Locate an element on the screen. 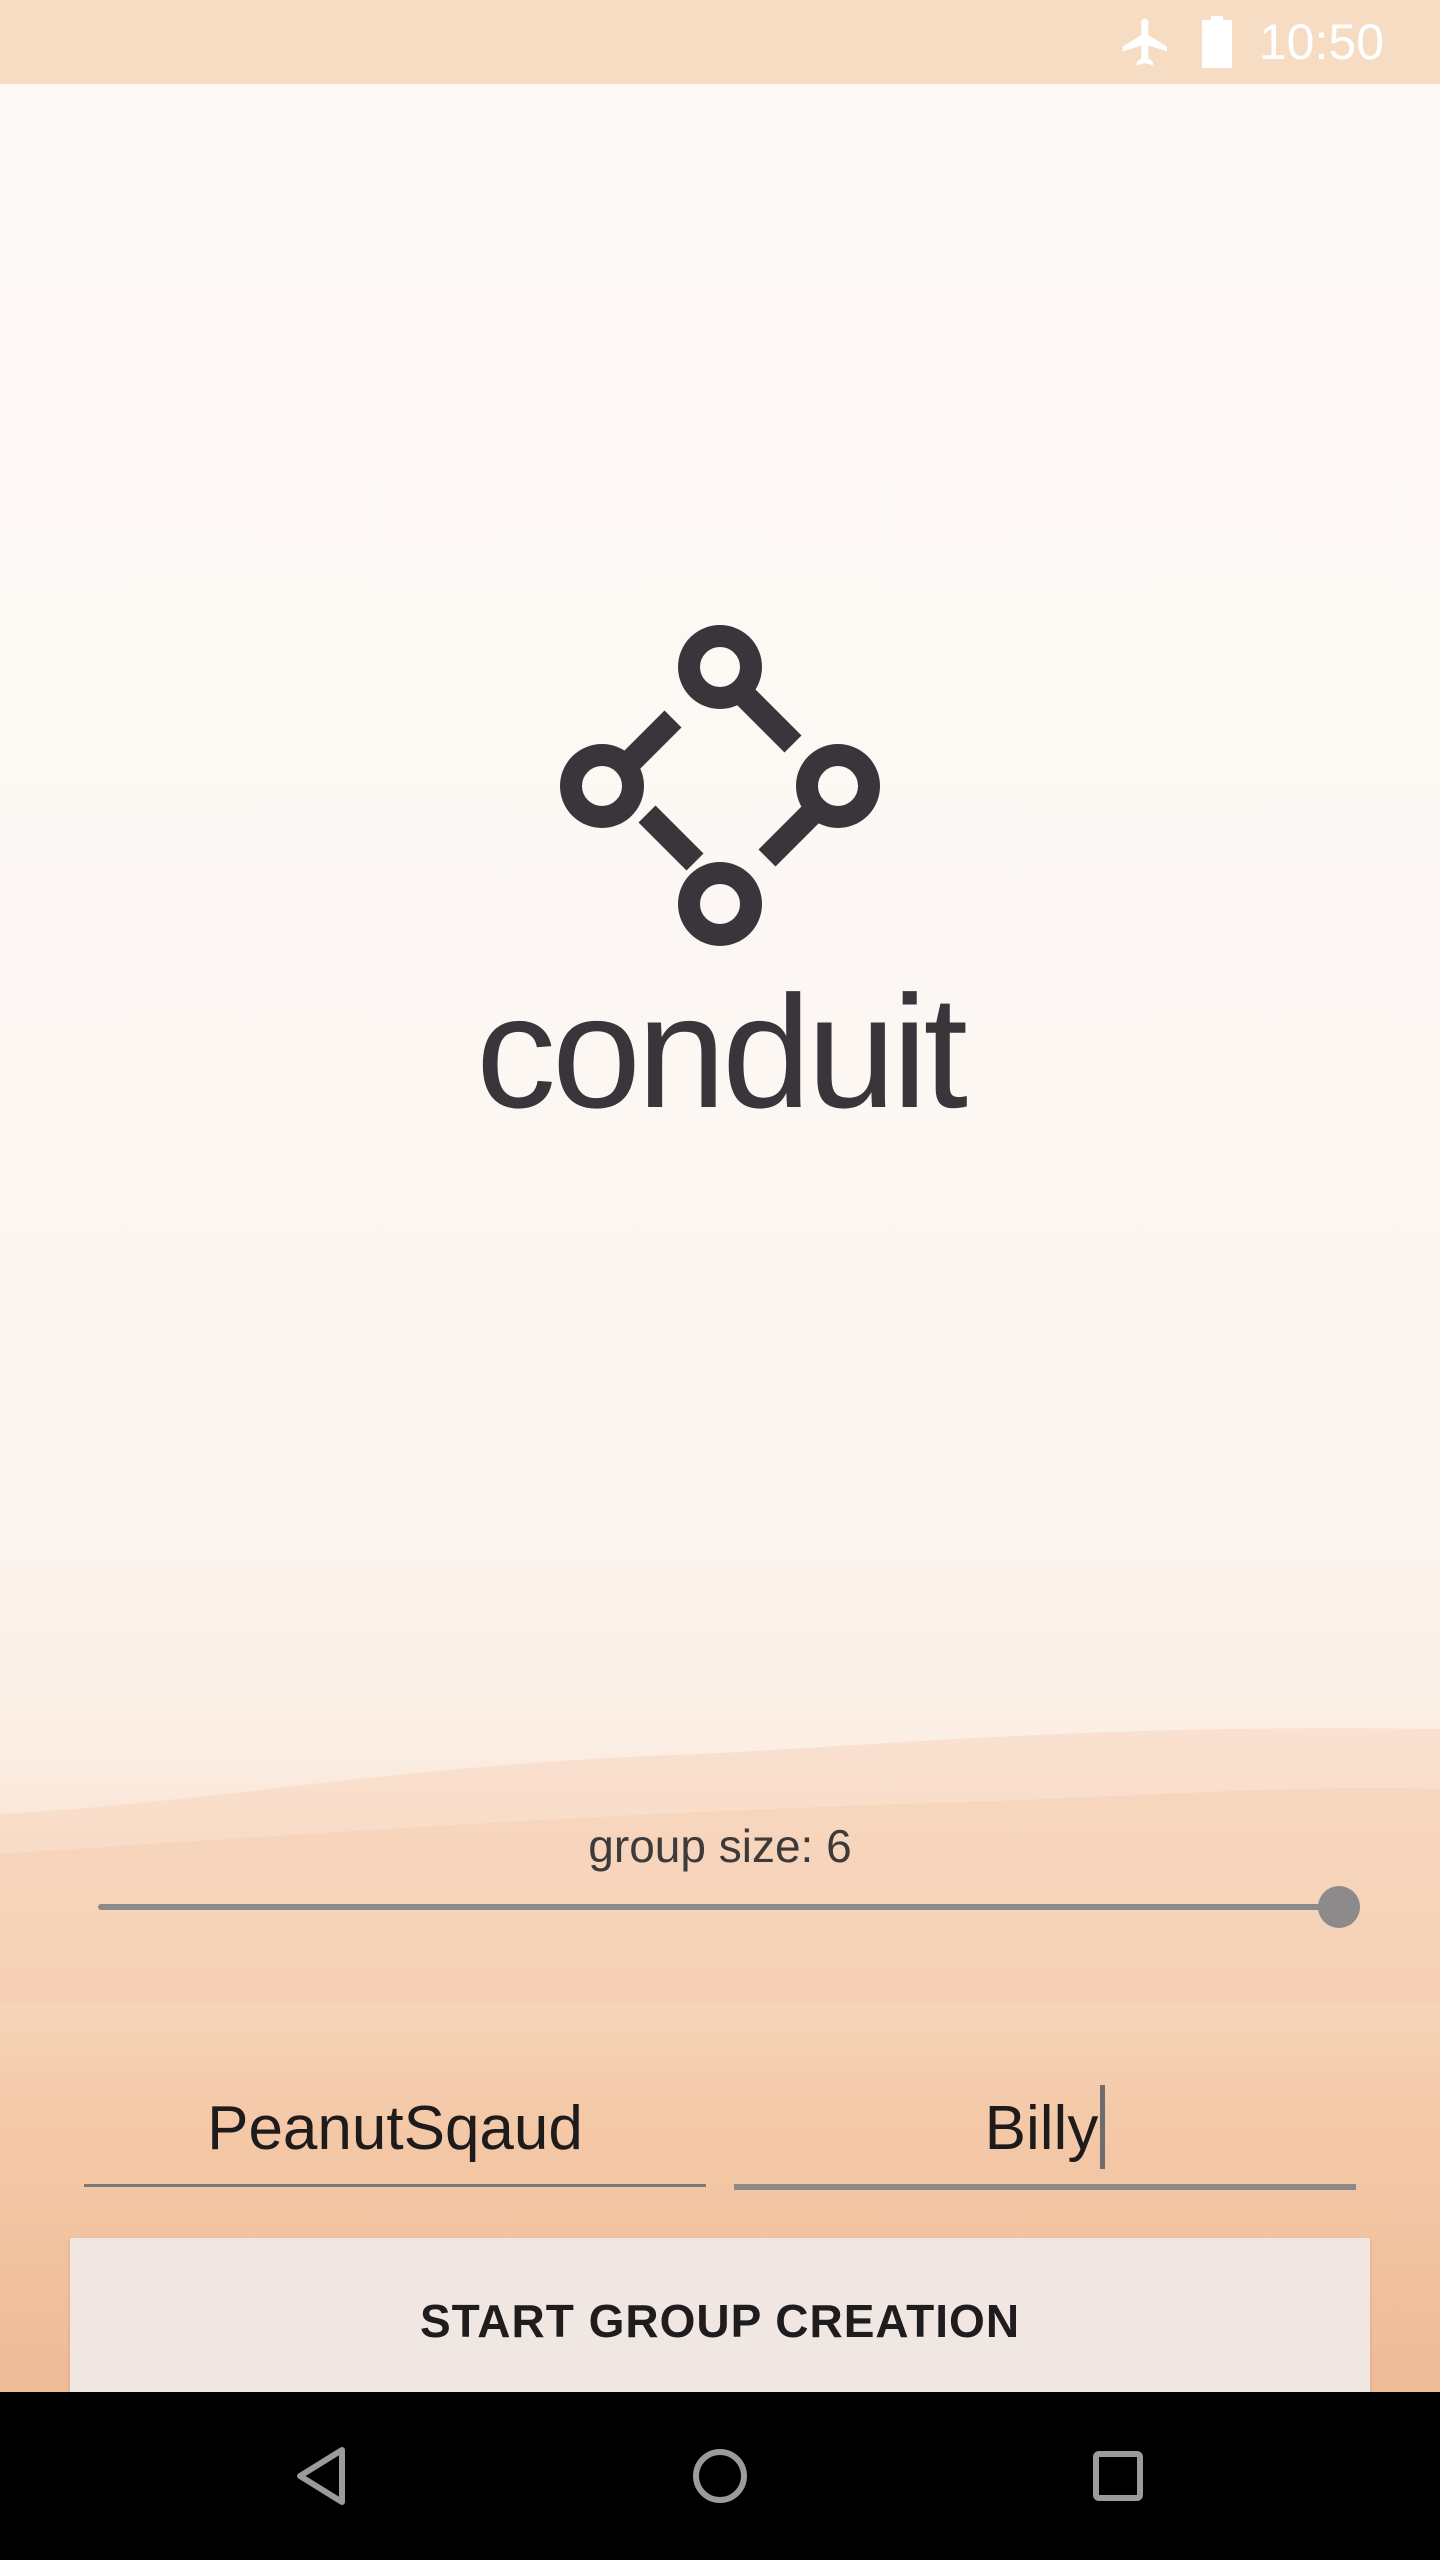 This screenshot has width=1440, height=2560. user-name-value: Billy is located at coordinates (1041, 2128).